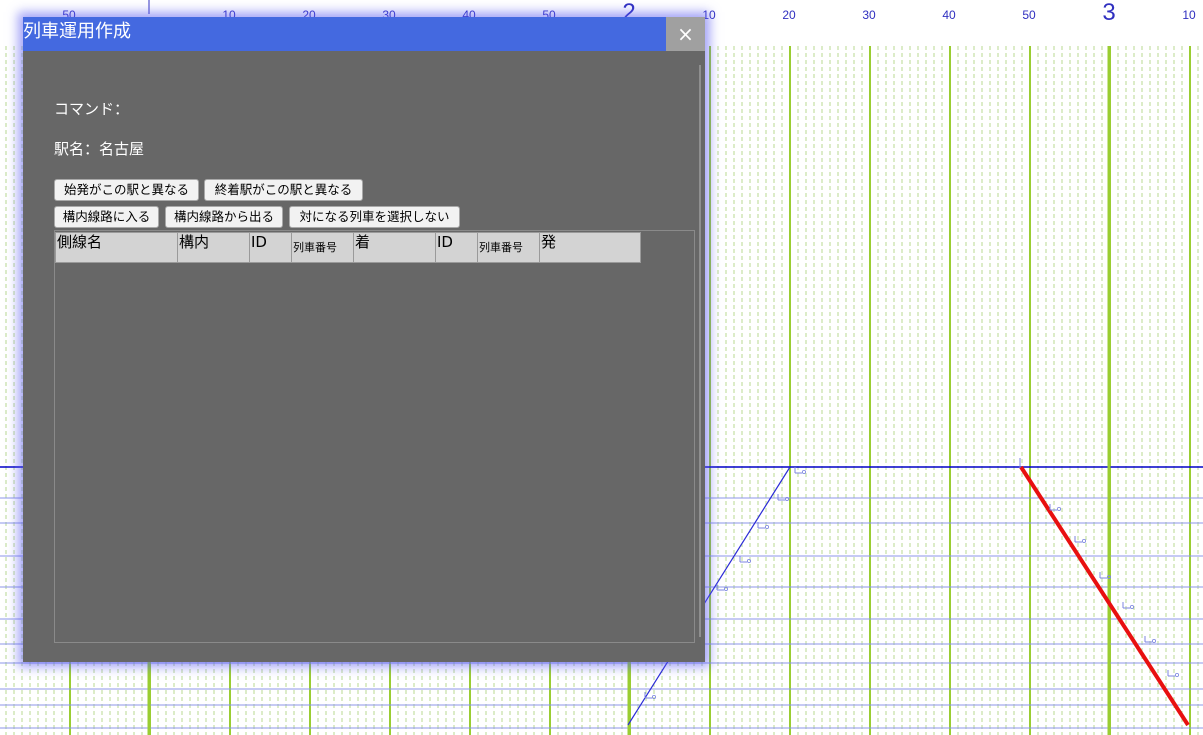 Image resolution: width=1203 pixels, height=735 pixels. I want to click on no-pair-train-button: 対になる列車を選択しない, so click(374, 217).